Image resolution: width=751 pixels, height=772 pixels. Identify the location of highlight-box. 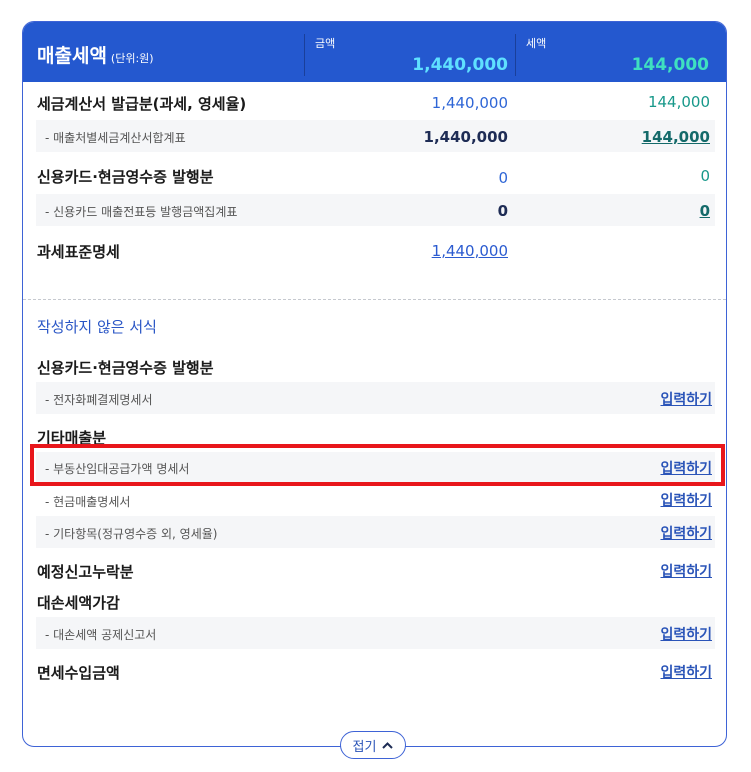
(377, 465).